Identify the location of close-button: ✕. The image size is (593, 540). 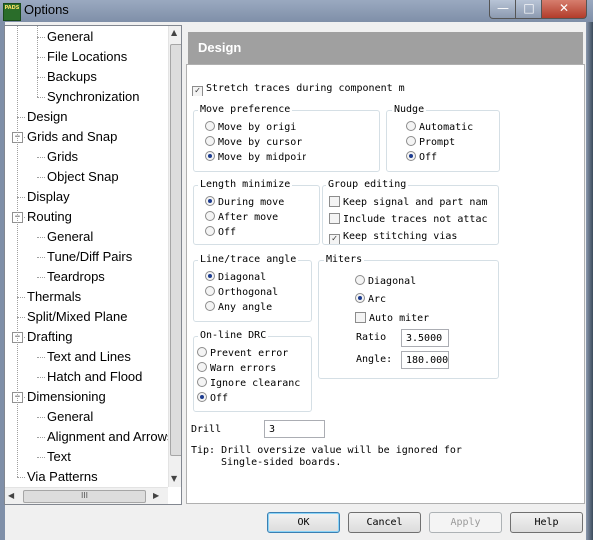
(564, 9).